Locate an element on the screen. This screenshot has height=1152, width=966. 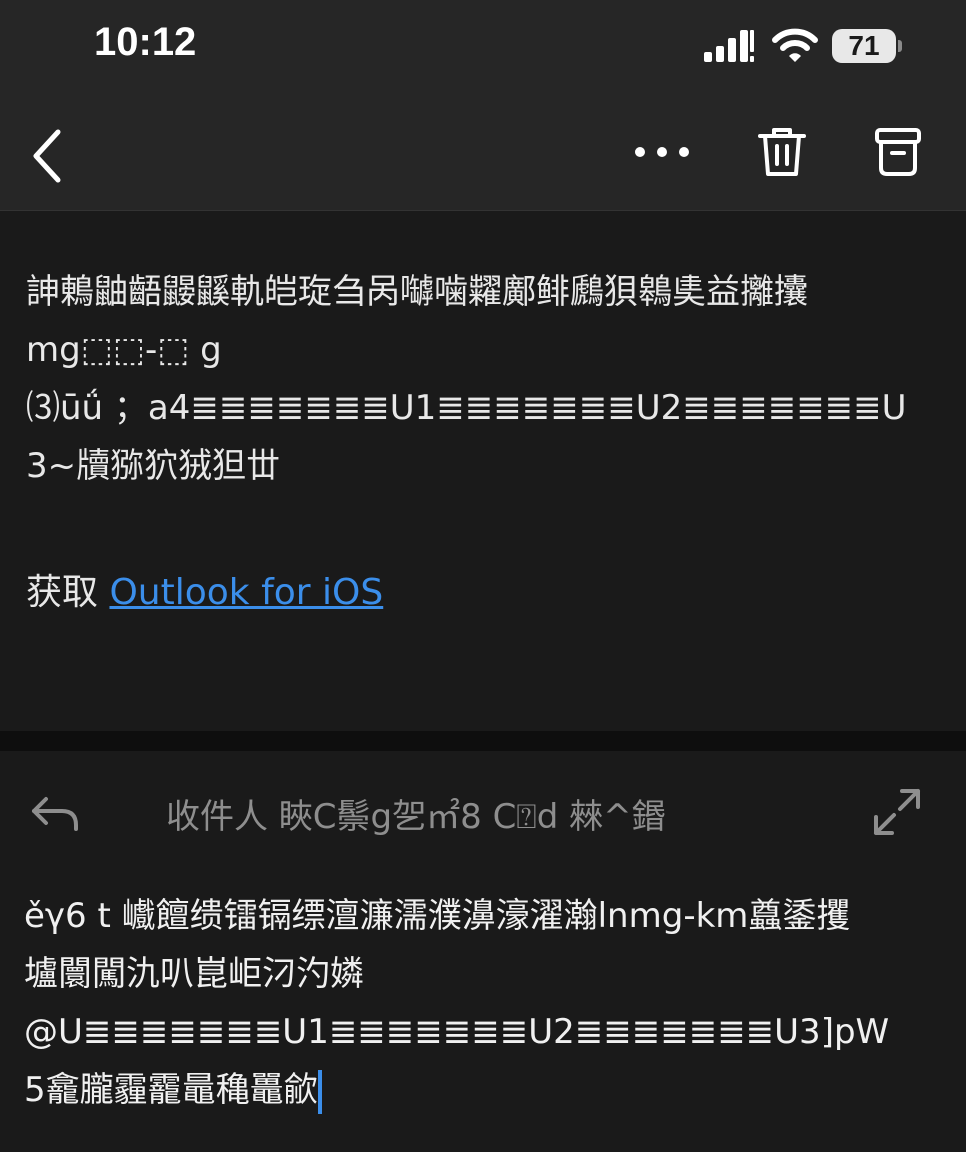
battery-level: 71 is located at coordinates (864, 45).